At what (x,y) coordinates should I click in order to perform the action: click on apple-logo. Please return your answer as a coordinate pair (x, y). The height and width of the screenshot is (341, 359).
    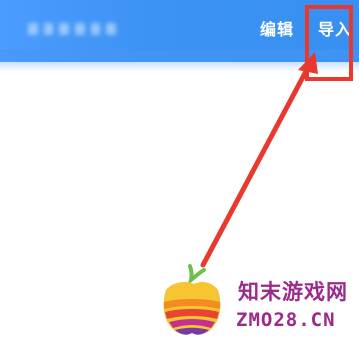
    Looking at the image, I should click on (192, 299).